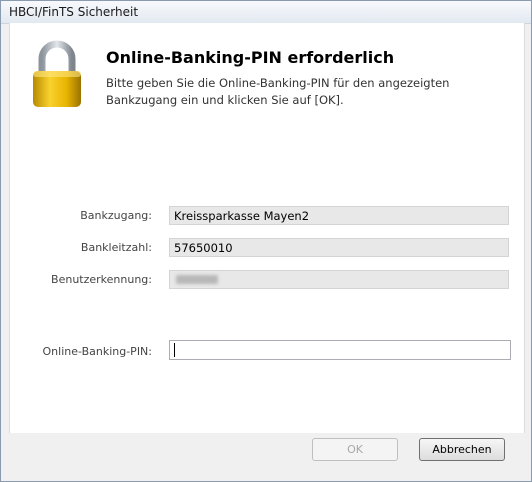  What do you see at coordinates (266, 457) in the screenshot?
I see `button-bar: OK Abbrechen` at bounding box center [266, 457].